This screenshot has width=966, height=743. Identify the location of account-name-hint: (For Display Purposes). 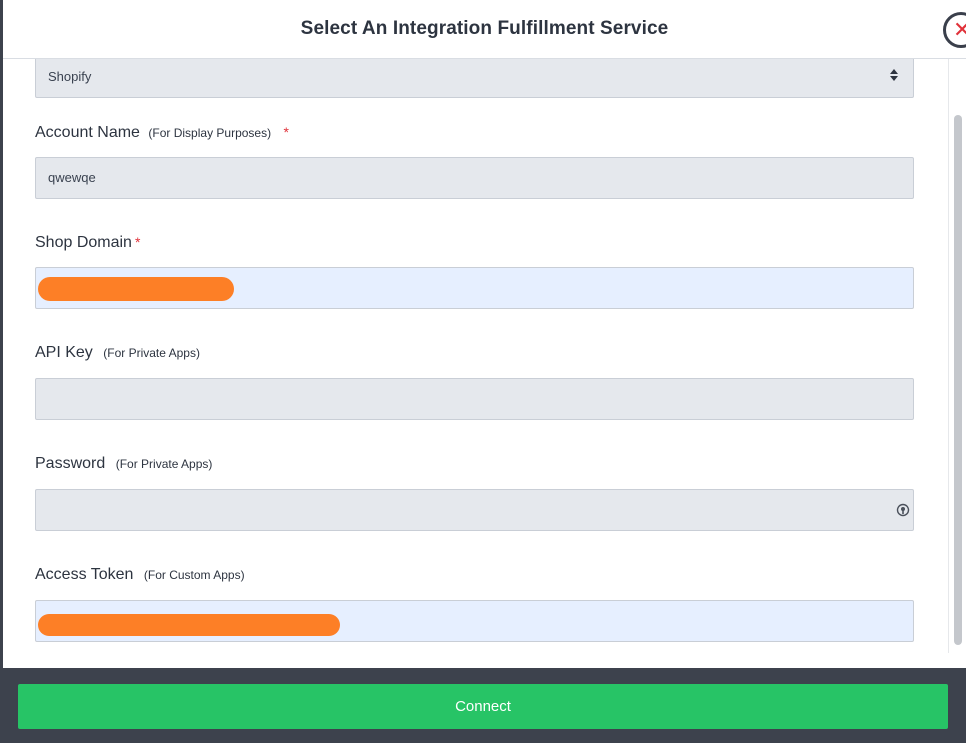
(210, 133).